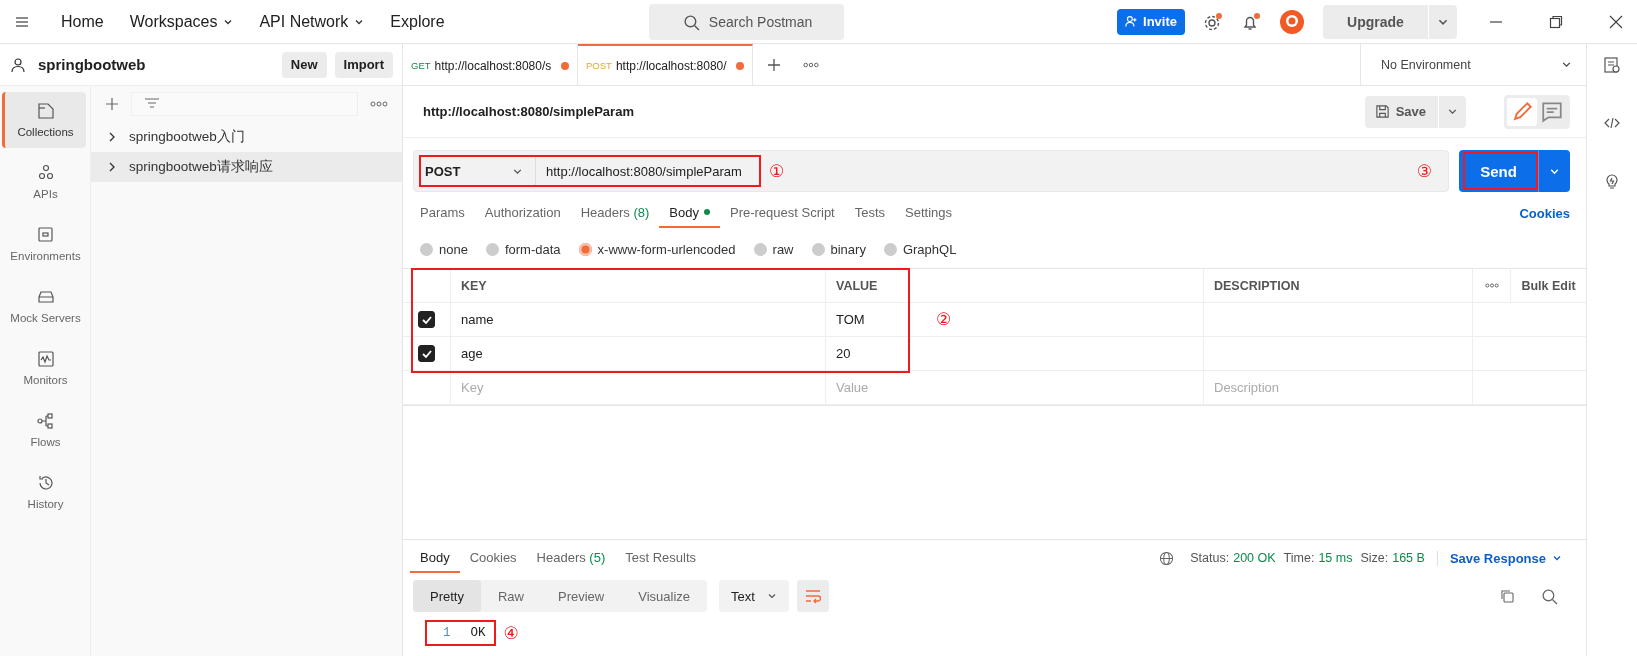  I want to click on collection-item: springbootweb入门, so click(246, 137).